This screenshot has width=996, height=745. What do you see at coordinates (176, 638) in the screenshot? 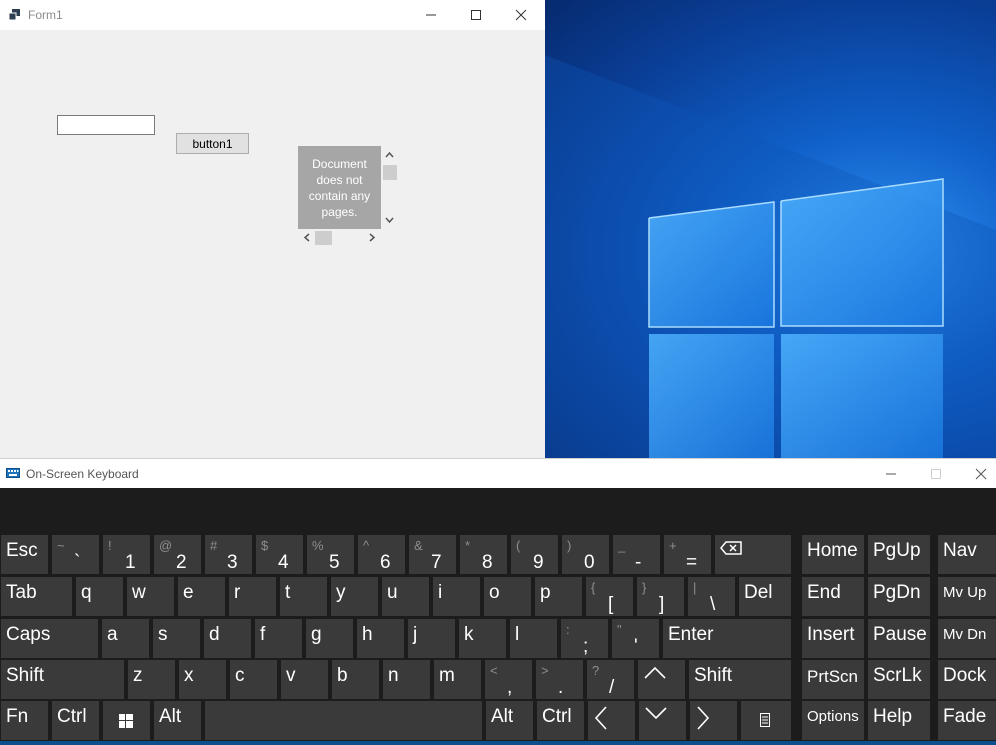
I see `key-s: s` at bounding box center [176, 638].